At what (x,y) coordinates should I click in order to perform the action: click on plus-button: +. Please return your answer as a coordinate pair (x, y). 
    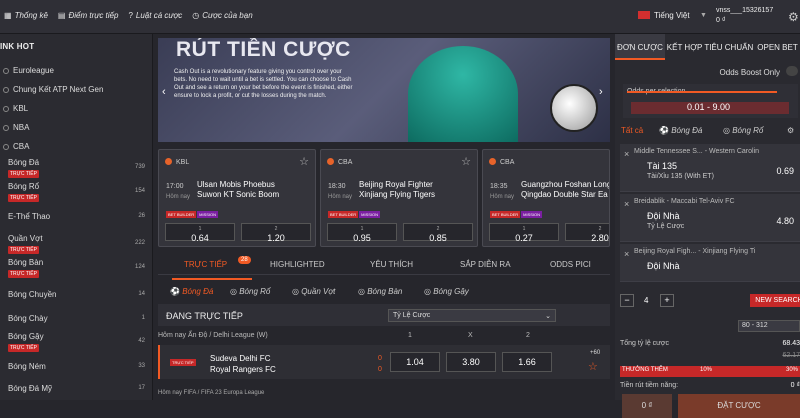
    Looking at the image, I should click on (667, 300).